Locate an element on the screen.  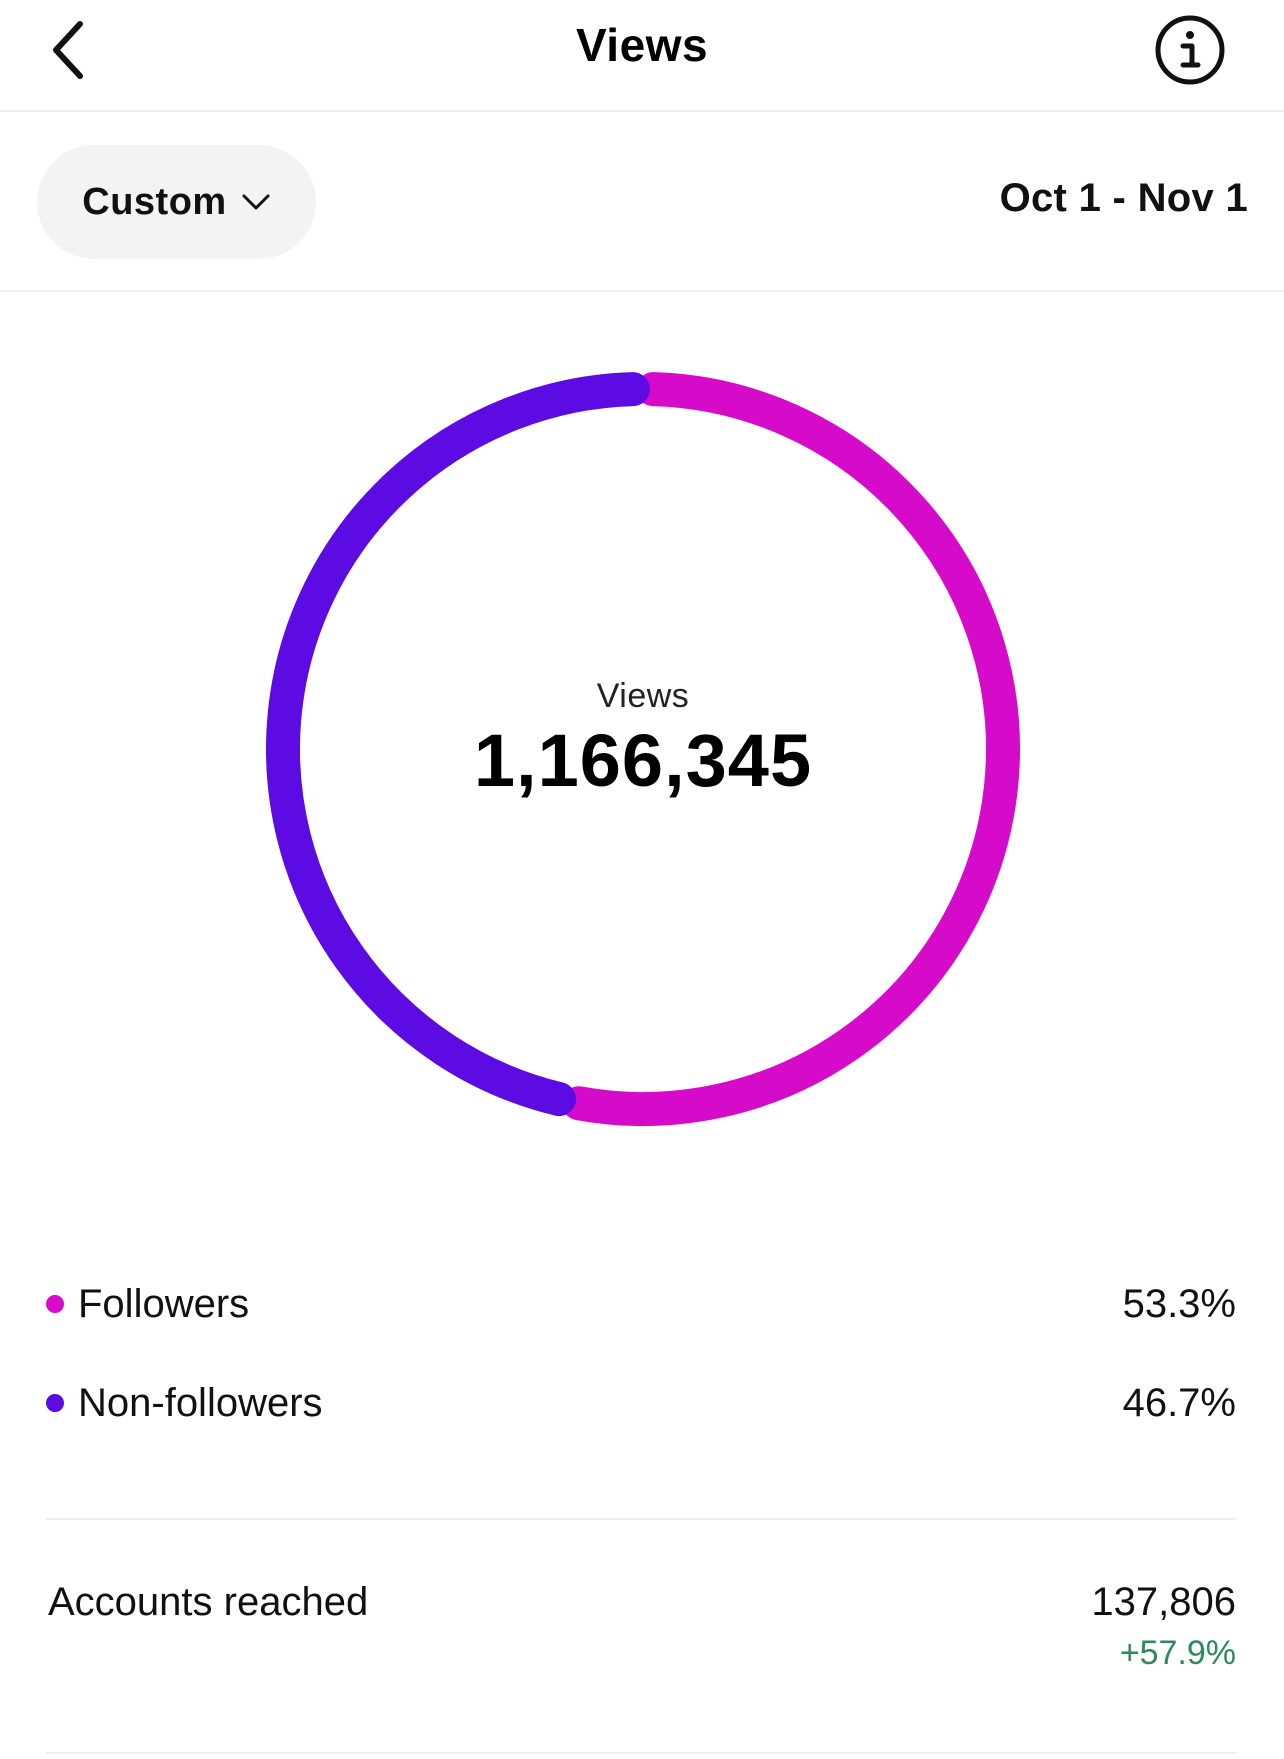
info-button is located at coordinates (1190, 50).